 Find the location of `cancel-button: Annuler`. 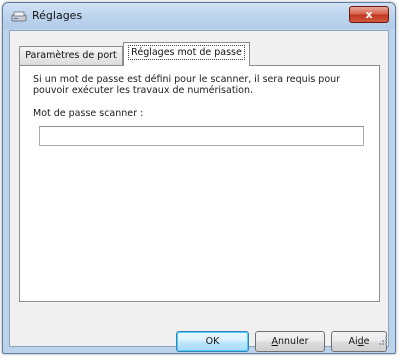

cancel-button: Annuler is located at coordinates (290, 341).